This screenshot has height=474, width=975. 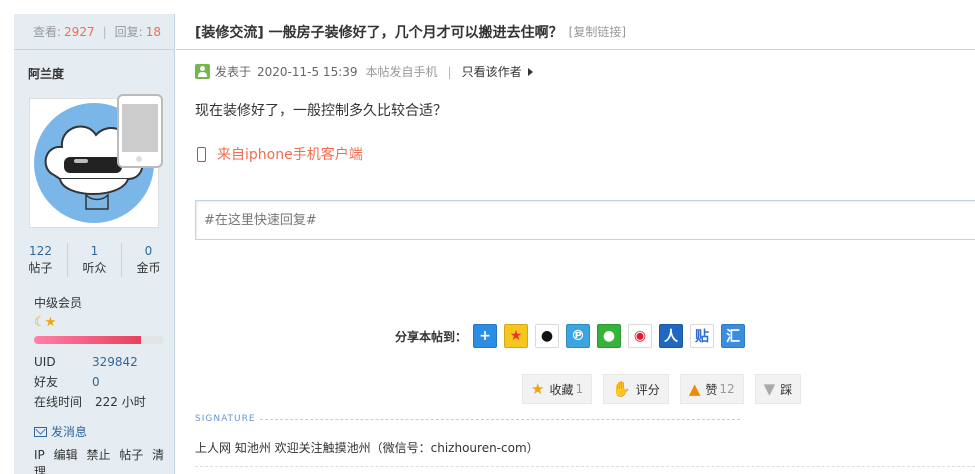 What do you see at coordinates (131, 455) in the screenshot?
I see `admin-link-posts: 帖子` at bounding box center [131, 455].